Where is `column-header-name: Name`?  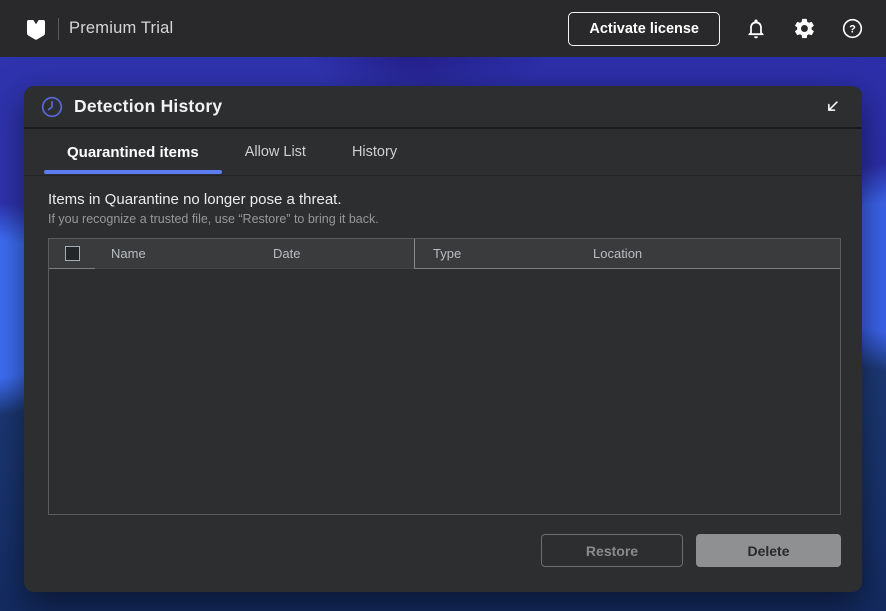
column-header-name: Name is located at coordinates (176, 254).